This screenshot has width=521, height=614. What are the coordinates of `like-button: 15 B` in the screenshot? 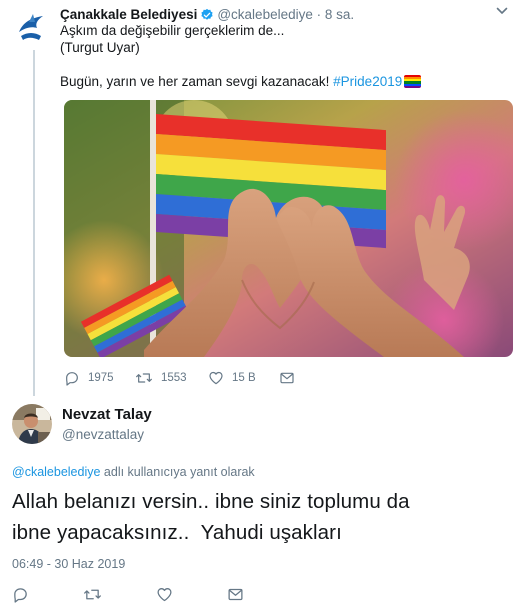 It's located at (232, 378).